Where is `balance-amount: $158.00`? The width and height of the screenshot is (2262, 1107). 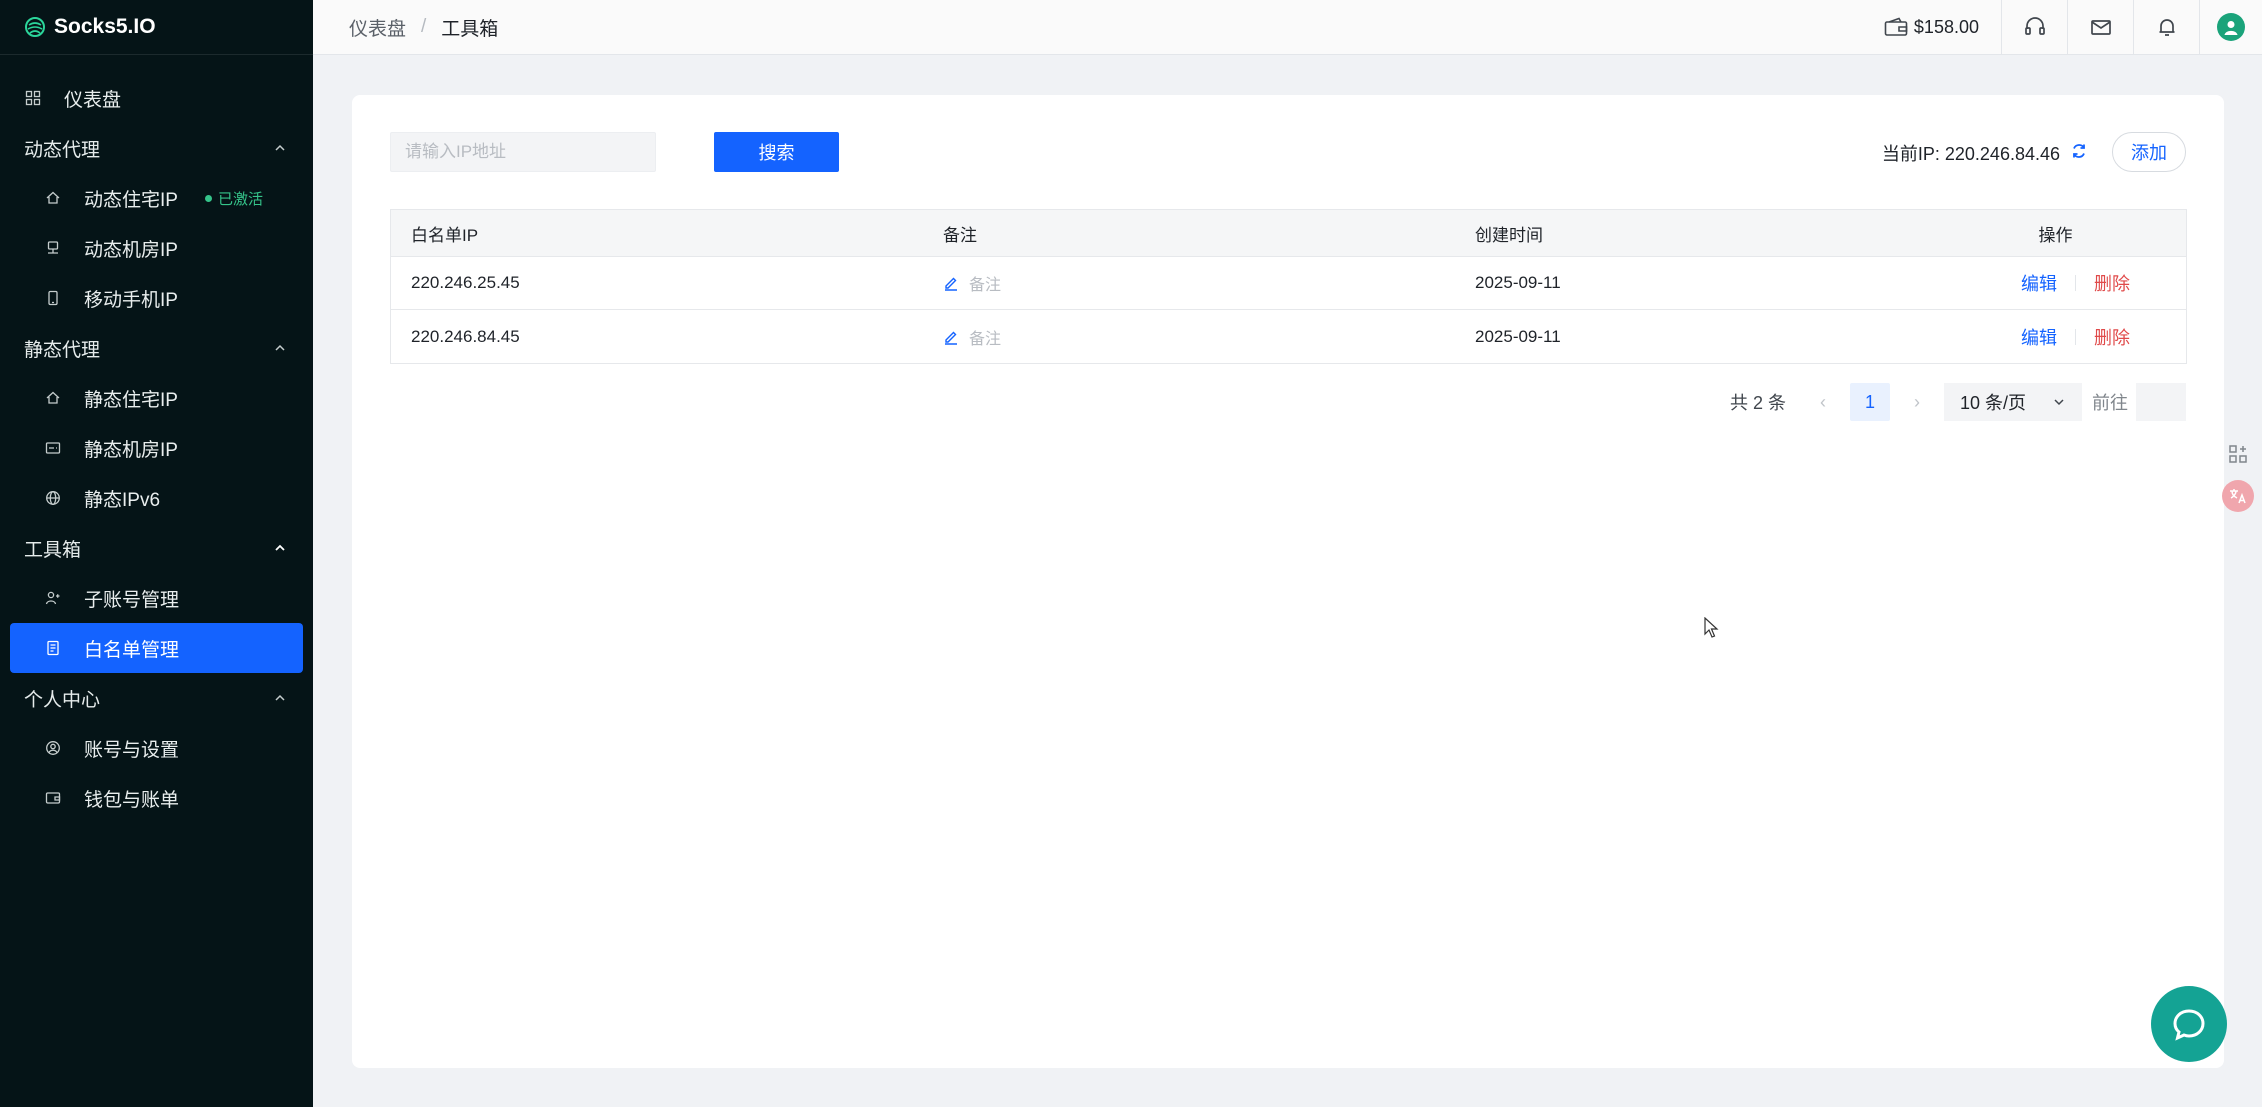 balance-amount: $158.00 is located at coordinates (1946, 26).